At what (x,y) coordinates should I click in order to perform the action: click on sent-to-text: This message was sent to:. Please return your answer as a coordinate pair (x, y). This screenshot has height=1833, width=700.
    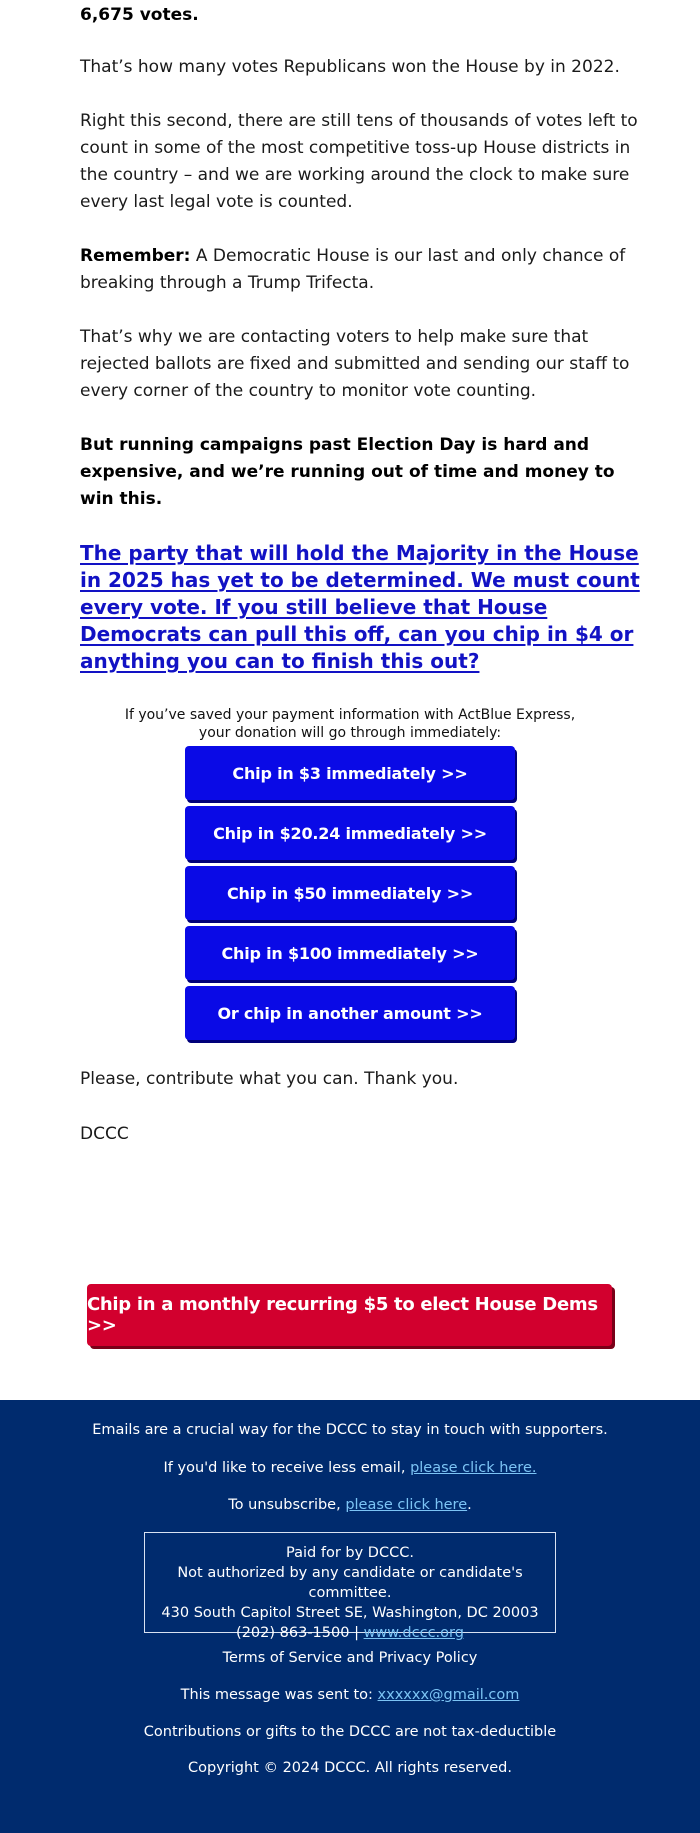
    Looking at the image, I should click on (279, 1695).